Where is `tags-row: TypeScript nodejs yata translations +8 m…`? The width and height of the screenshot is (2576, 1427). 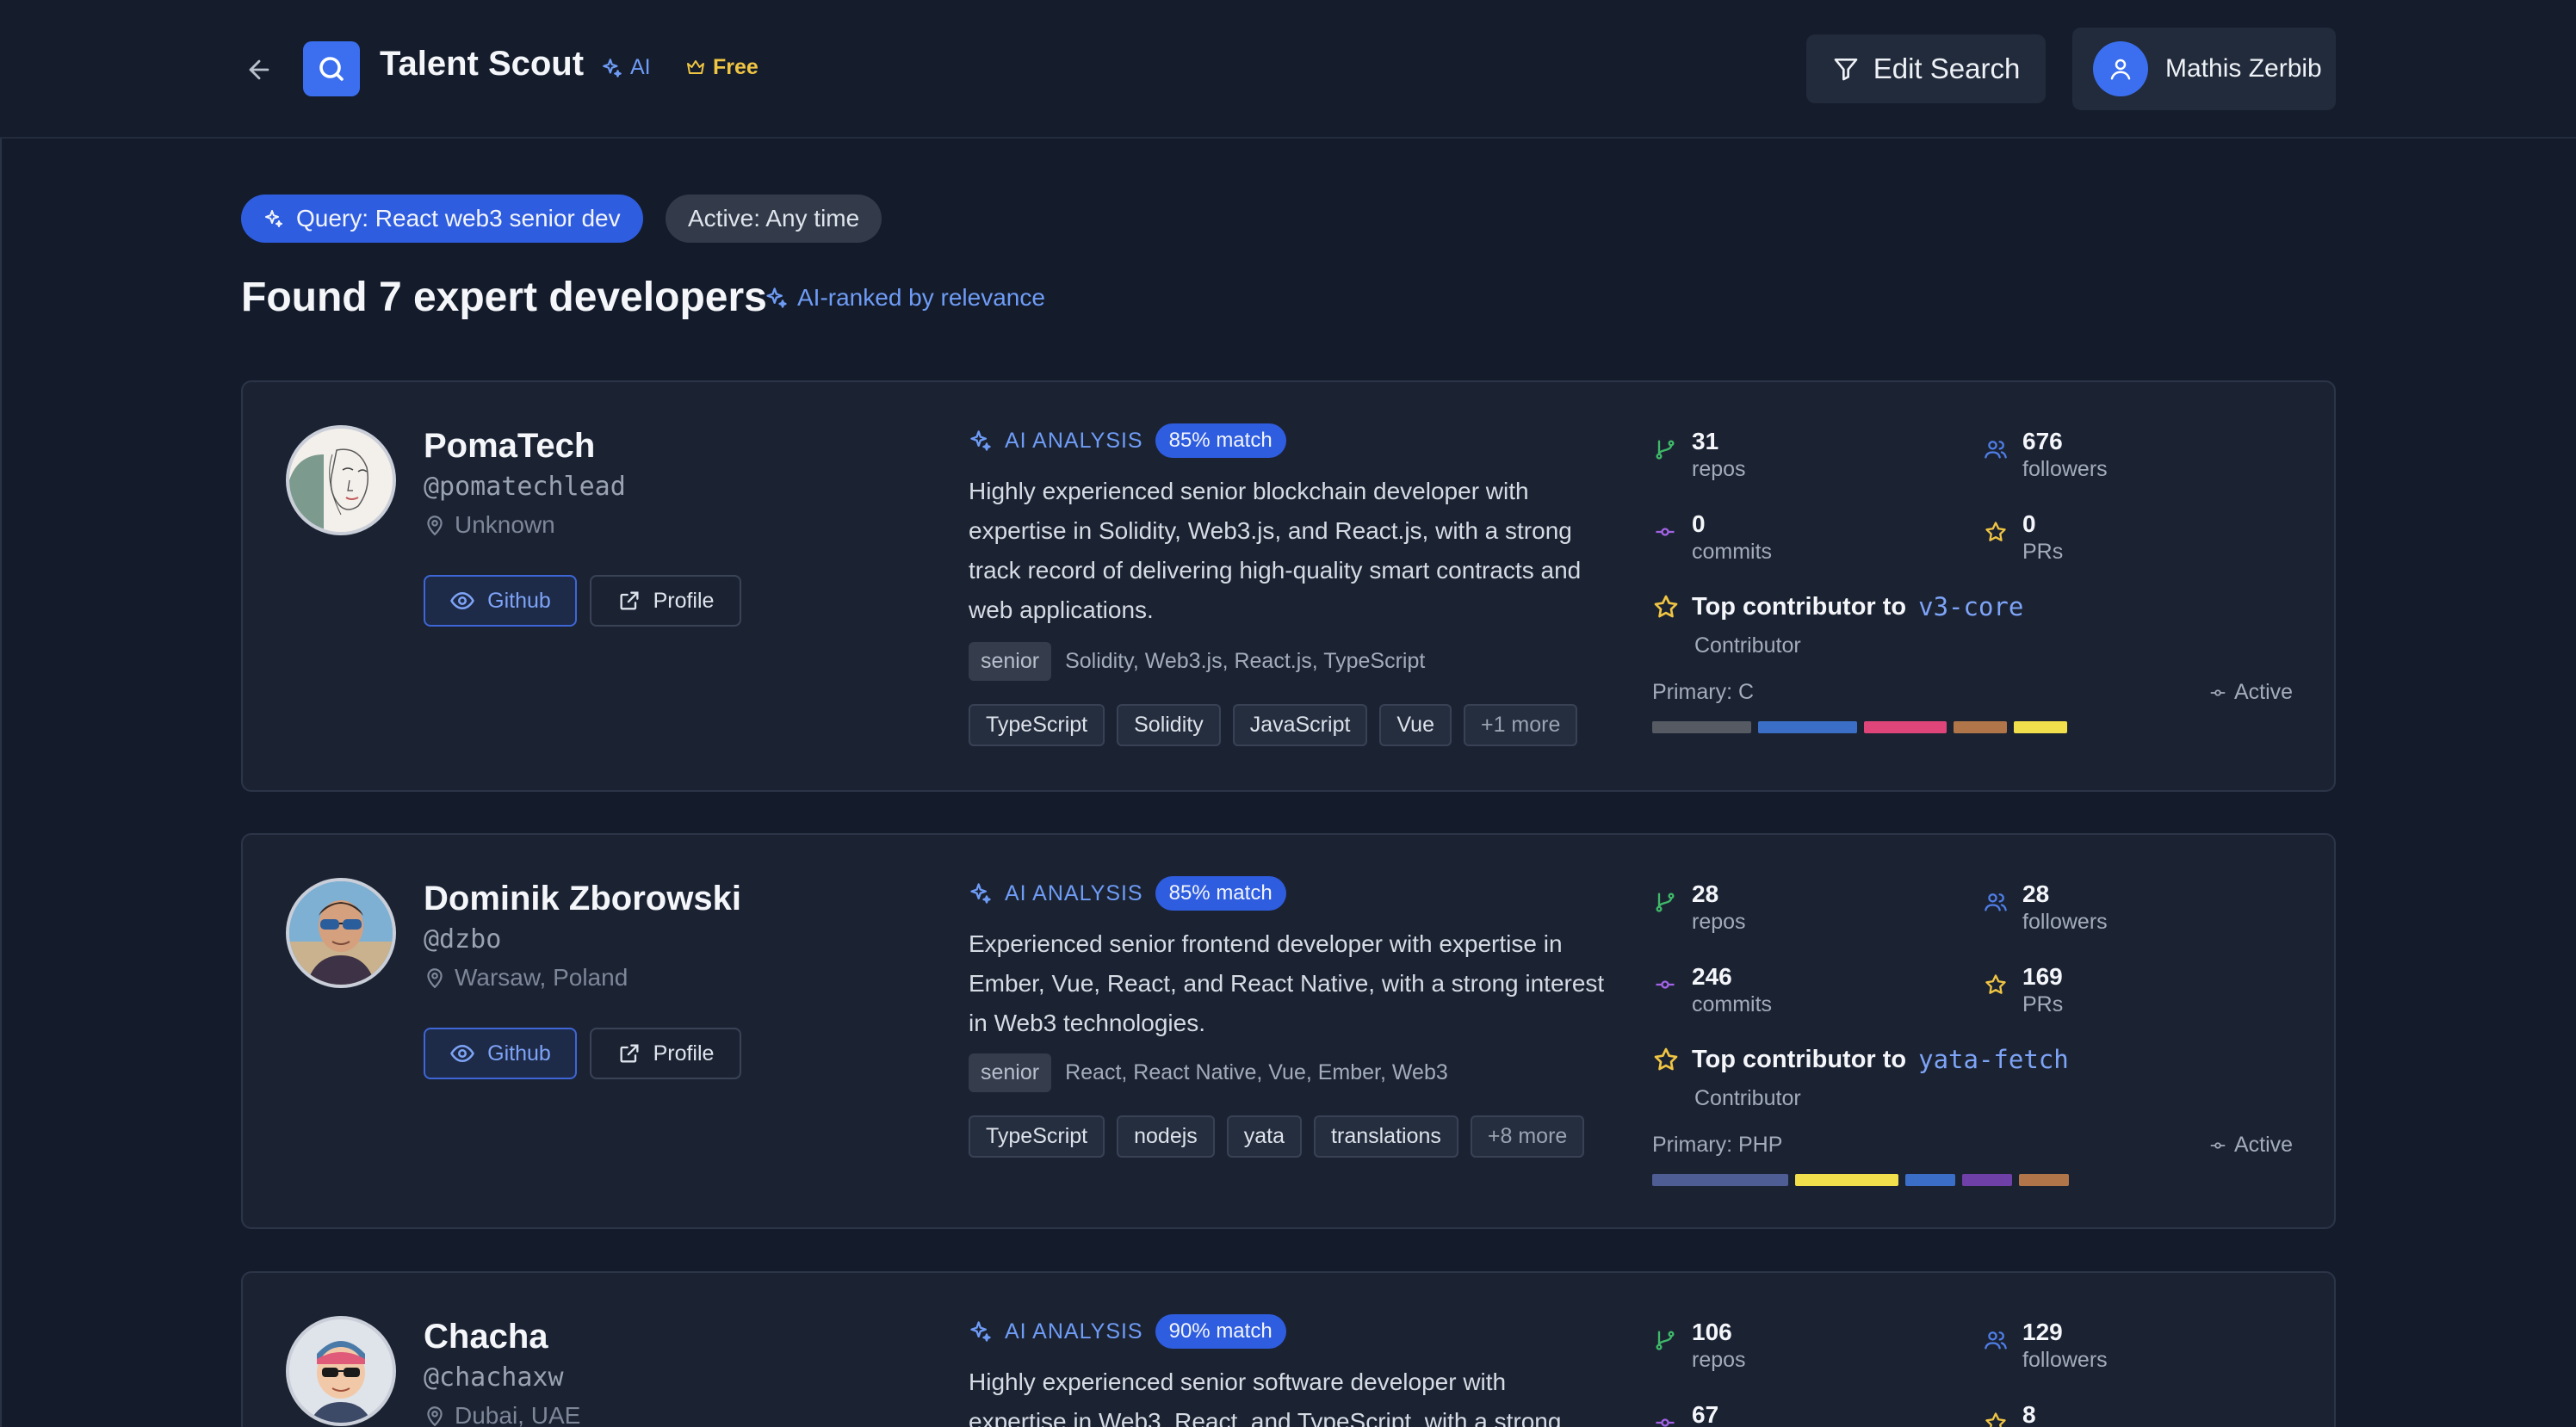
tags-row: TypeScript nodejs yata translations +8 m… is located at coordinates (1277, 1136).